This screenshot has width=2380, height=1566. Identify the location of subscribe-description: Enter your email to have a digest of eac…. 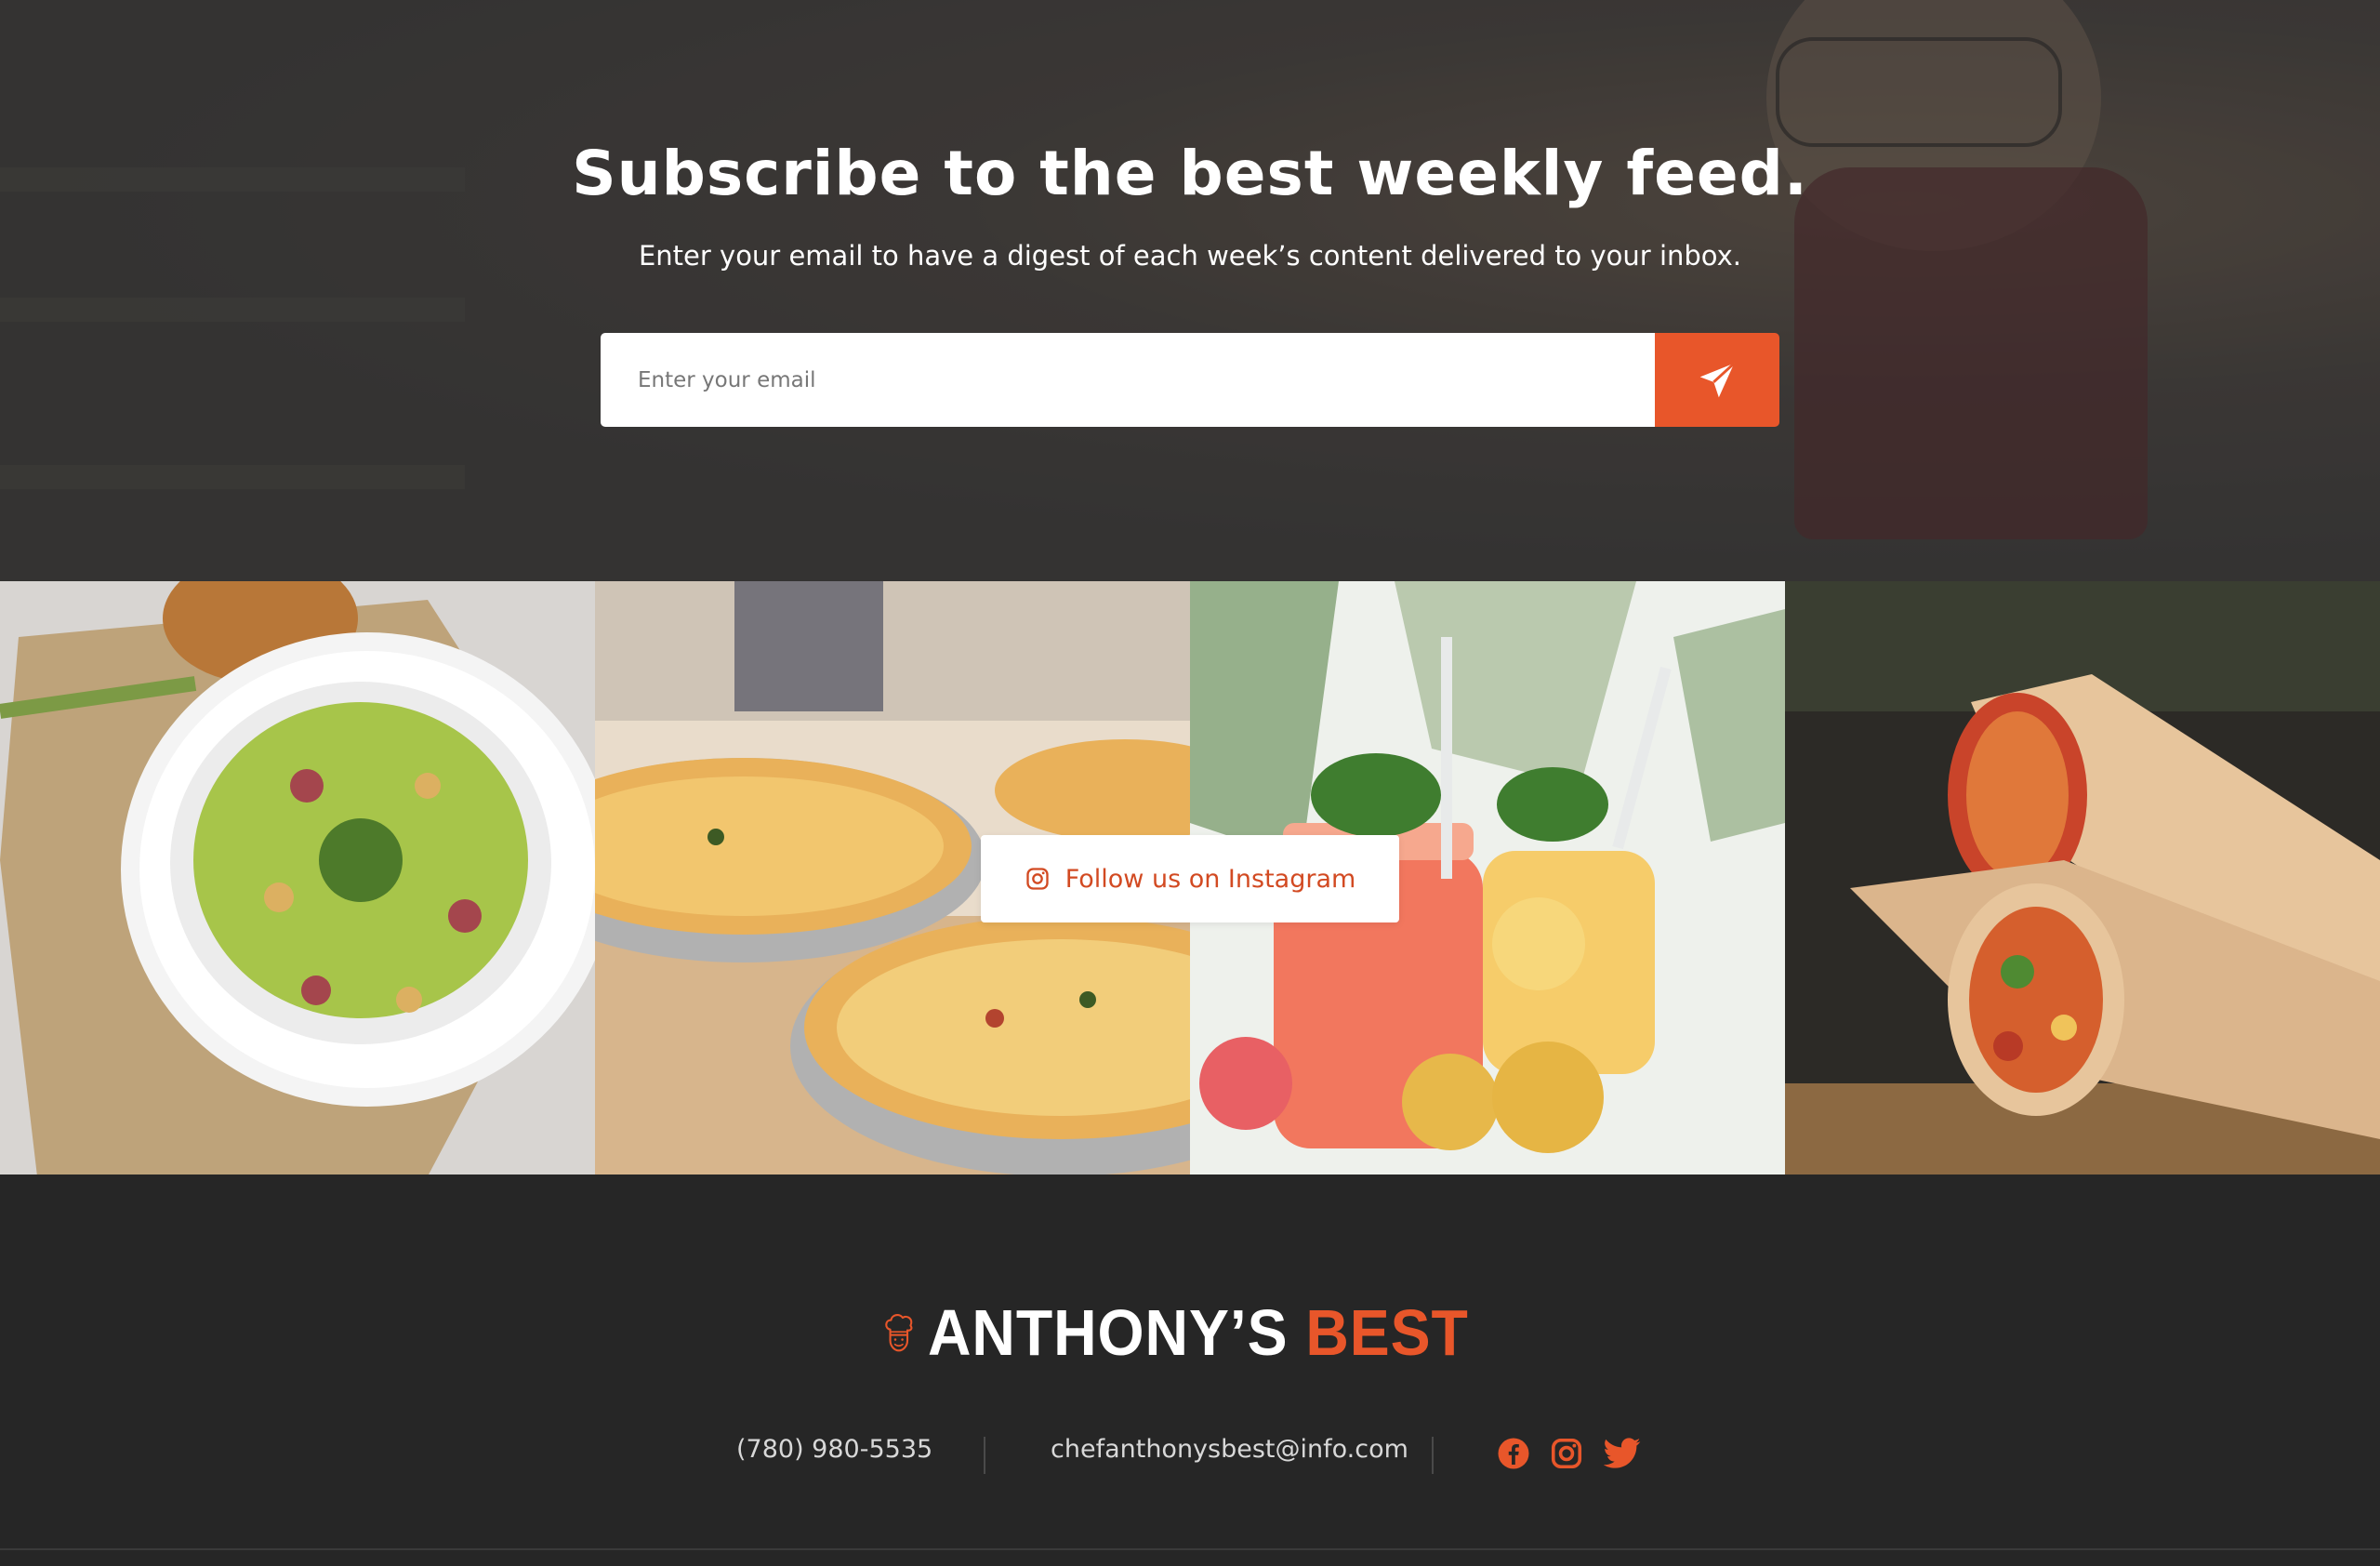
(1190, 256).